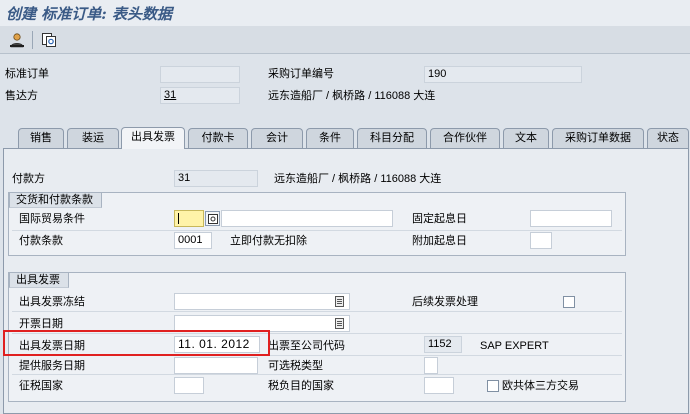 Image resolution: width=690 pixels, height=414 pixels. What do you see at coordinates (439, 219) in the screenshot?
I see `fixed-date-label: 固定起息日` at bounding box center [439, 219].